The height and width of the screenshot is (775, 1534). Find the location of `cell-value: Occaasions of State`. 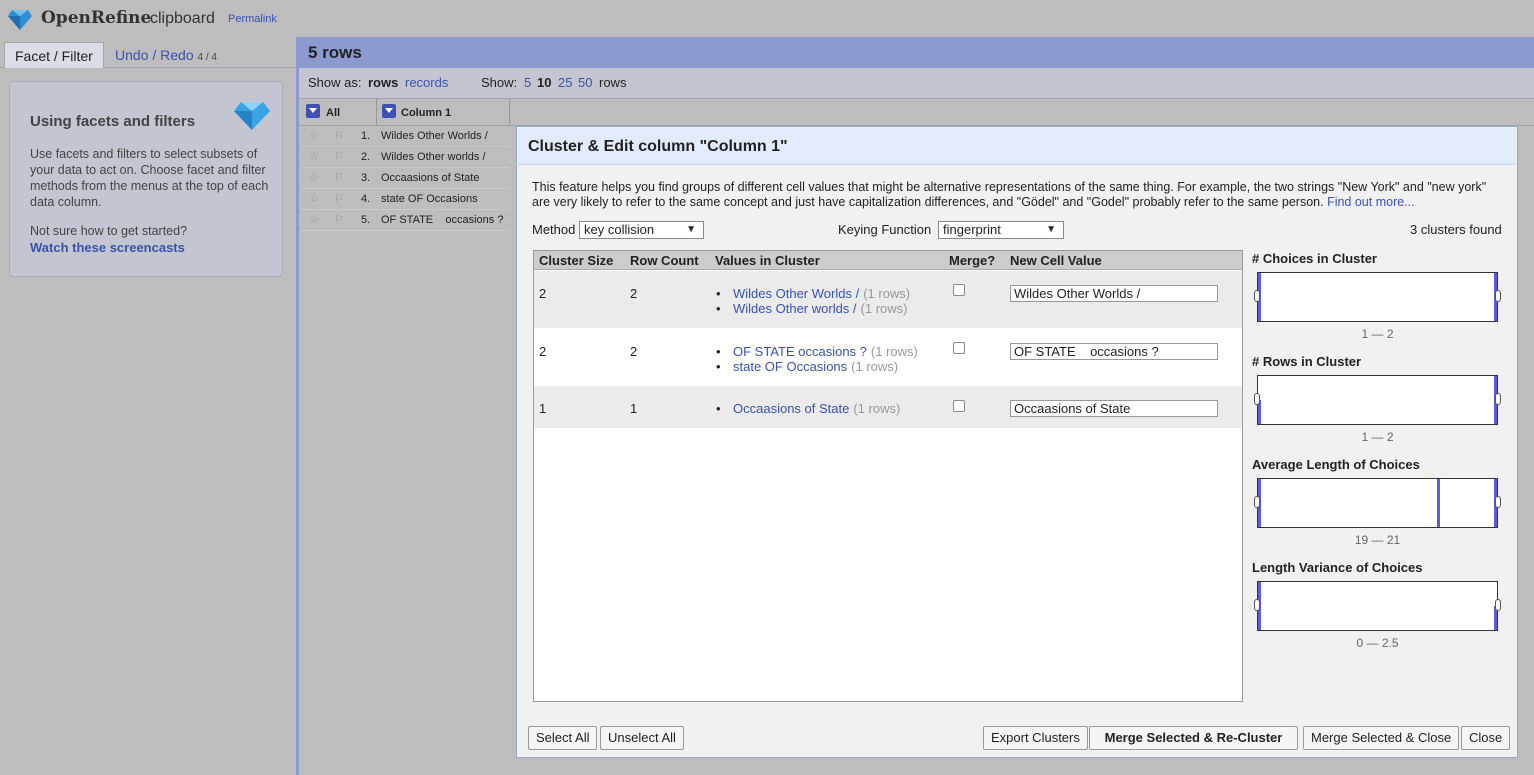

cell-value: Occaasions of State is located at coordinates (430, 178).